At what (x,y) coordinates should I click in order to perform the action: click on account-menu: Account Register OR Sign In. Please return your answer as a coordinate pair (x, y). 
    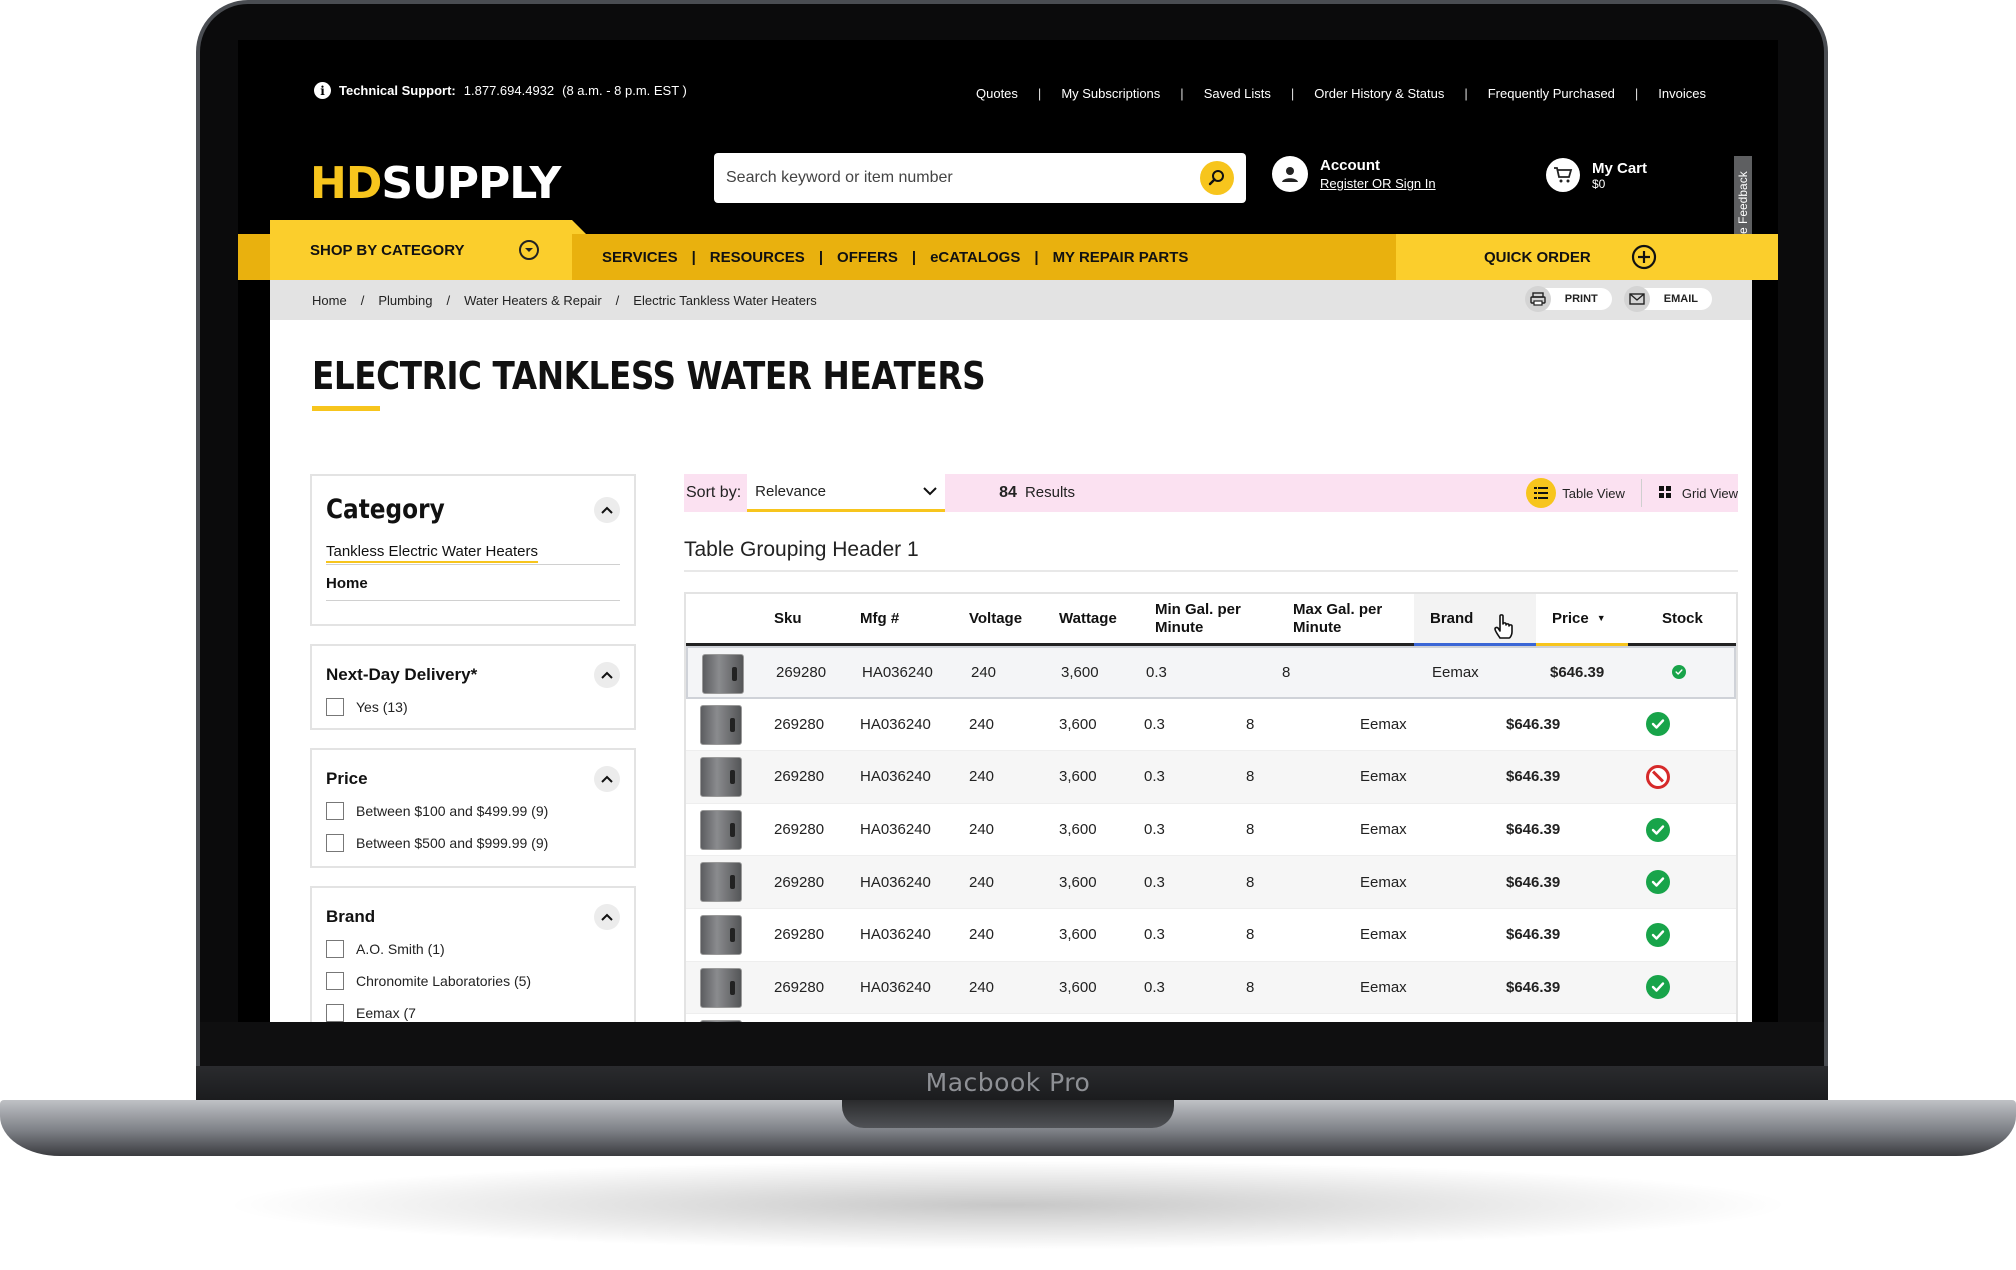
    Looking at the image, I should click on (1354, 174).